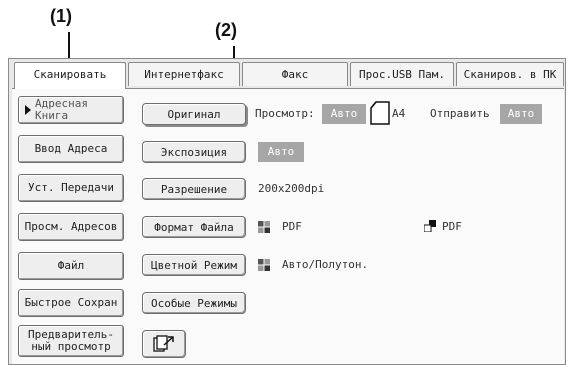  Describe the element at coordinates (460, 113) in the screenshot. I see `send-label: Отправить` at that location.